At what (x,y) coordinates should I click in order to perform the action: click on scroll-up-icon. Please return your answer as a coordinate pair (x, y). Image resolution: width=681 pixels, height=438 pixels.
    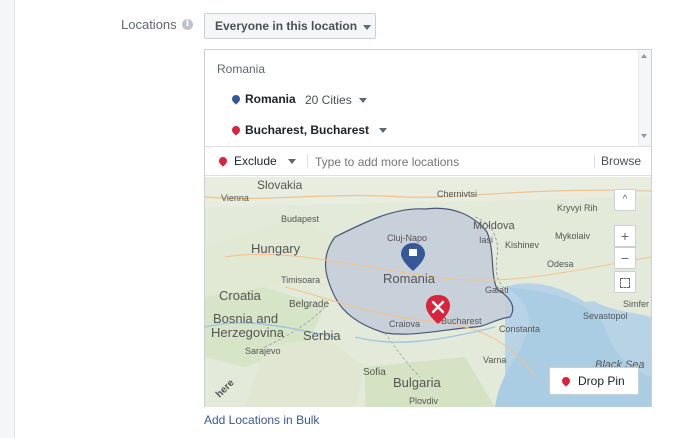
    Looking at the image, I should click on (644, 56).